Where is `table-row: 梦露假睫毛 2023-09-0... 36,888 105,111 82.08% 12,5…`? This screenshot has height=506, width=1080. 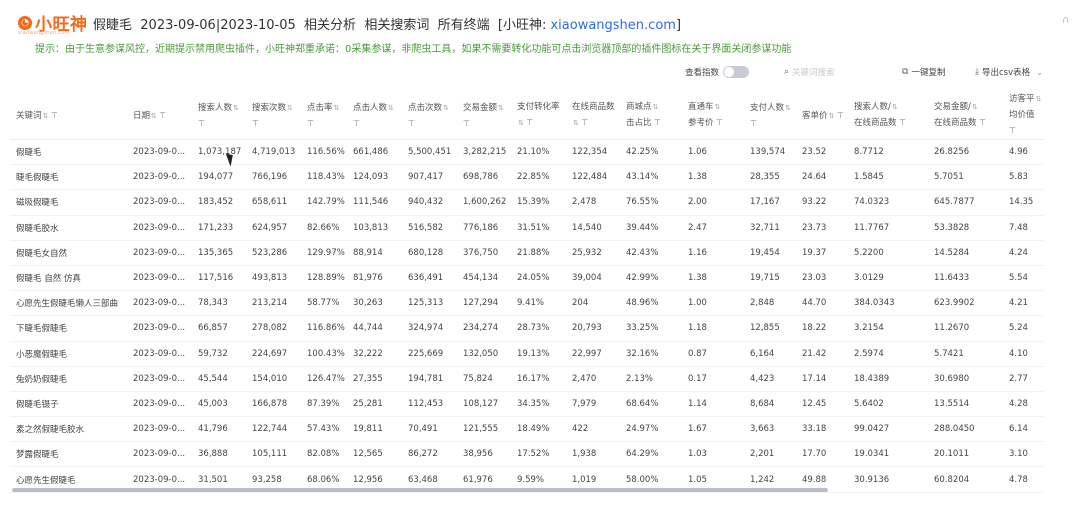
table-row: 梦露假睫毛 2023-09-0... 36,888 105,111 82.08% 12,5… is located at coordinates (527, 454).